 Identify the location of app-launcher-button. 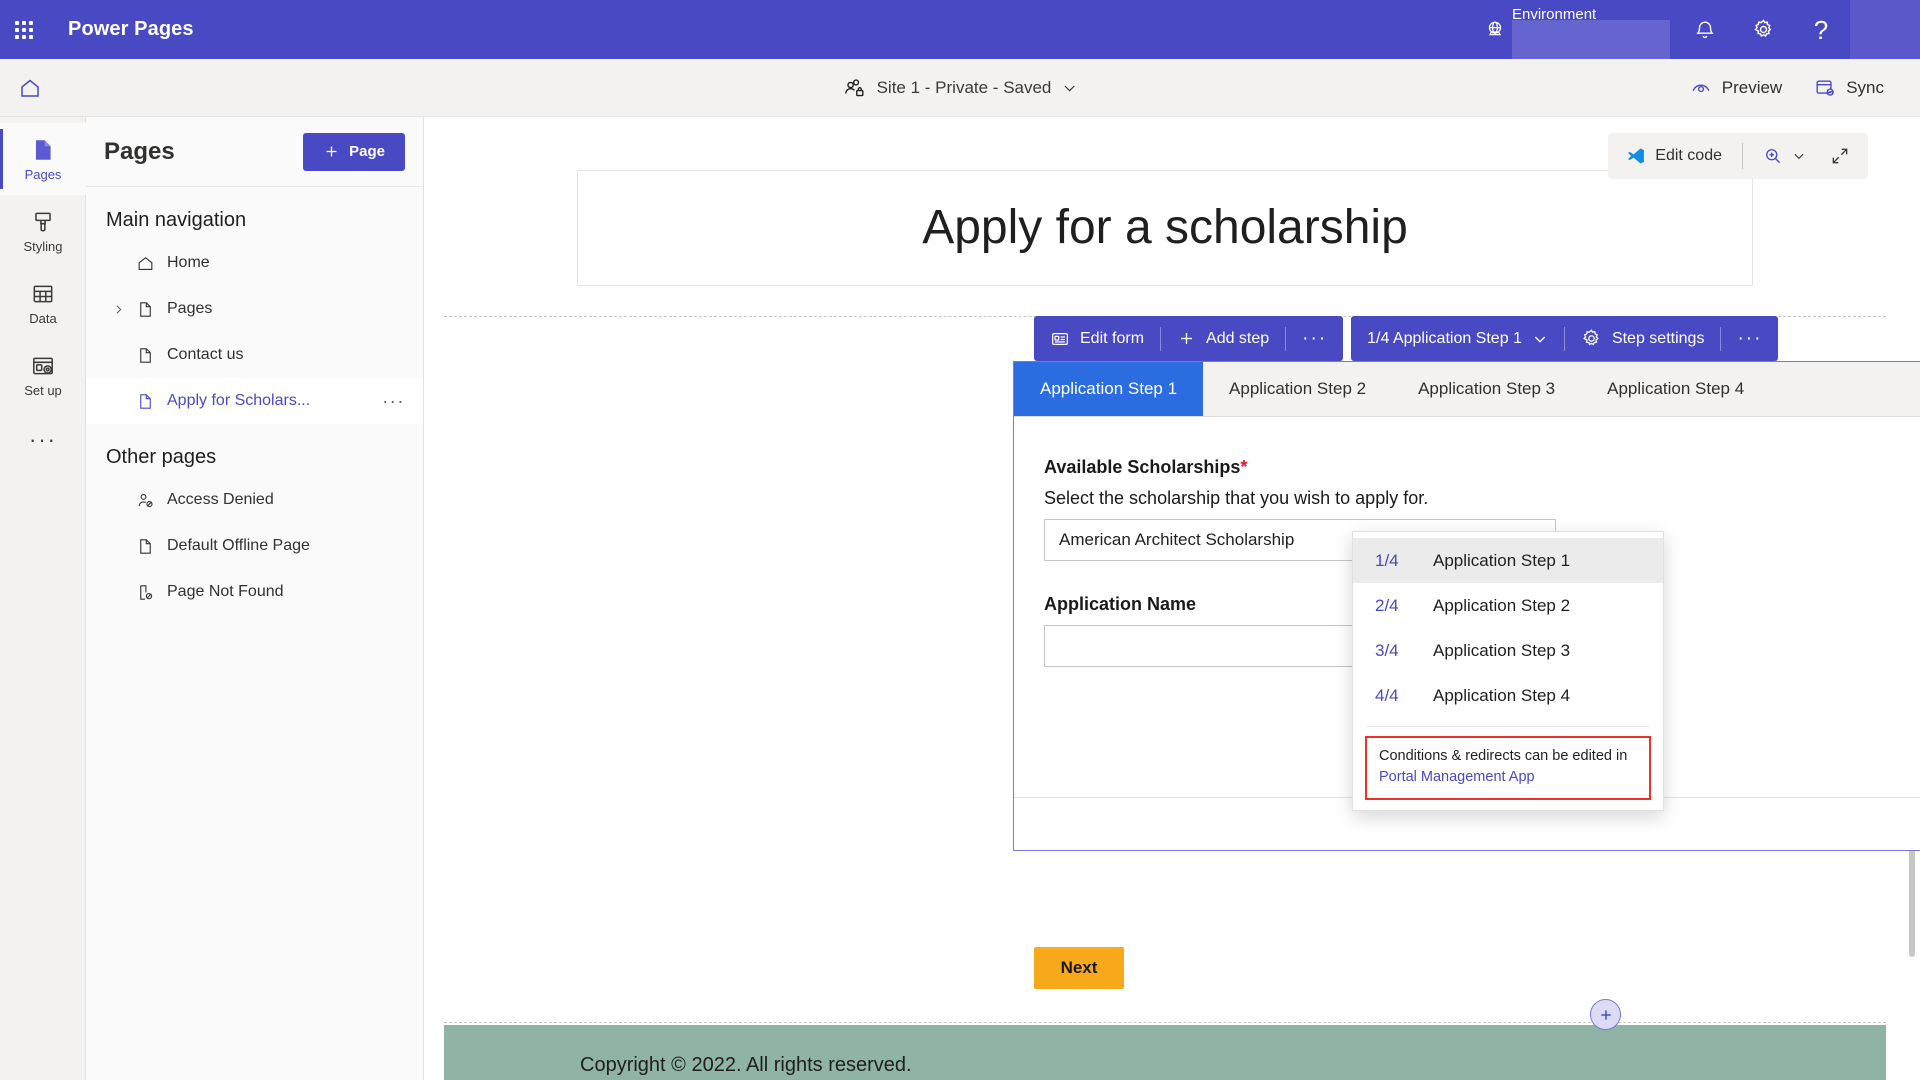
(24, 29).